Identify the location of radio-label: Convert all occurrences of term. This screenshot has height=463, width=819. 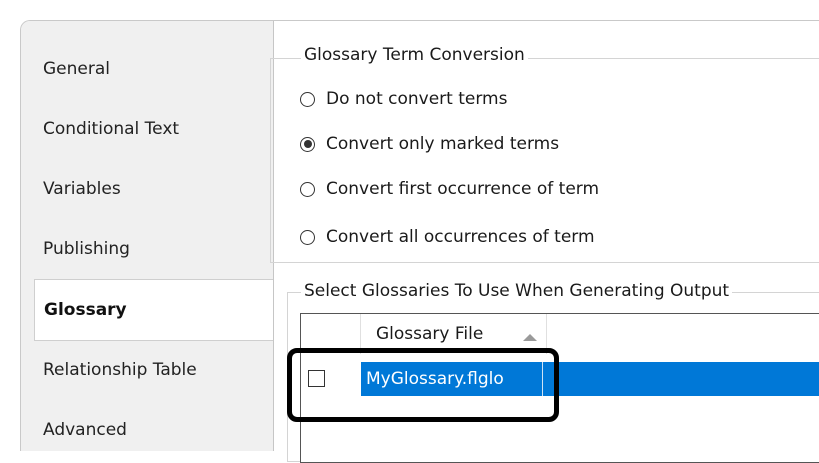
(460, 237).